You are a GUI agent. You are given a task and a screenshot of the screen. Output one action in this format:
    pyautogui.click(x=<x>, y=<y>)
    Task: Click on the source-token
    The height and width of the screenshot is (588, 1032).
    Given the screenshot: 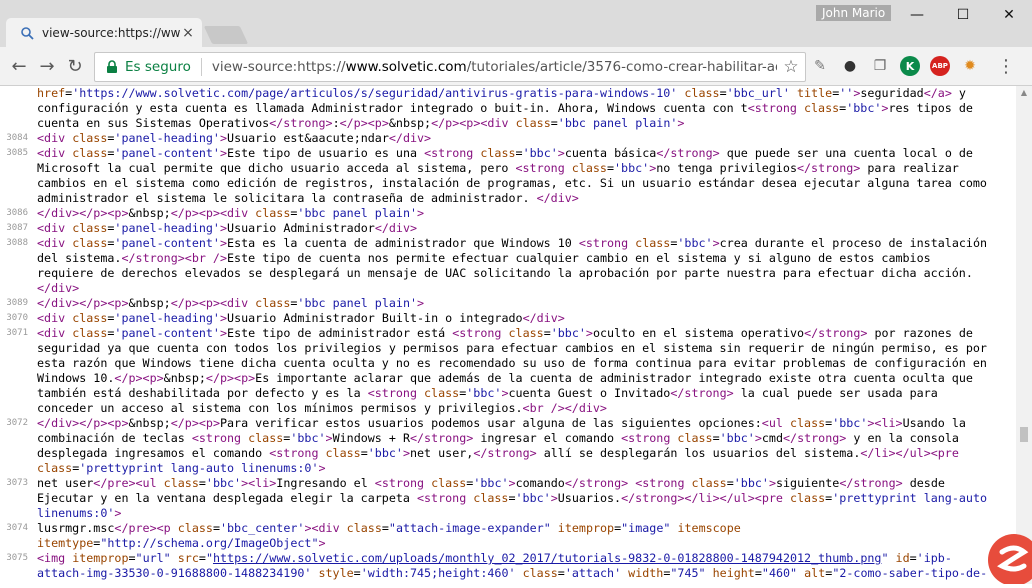 What is the action you would take?
    pyautogui.click(x=554, y=528)
    